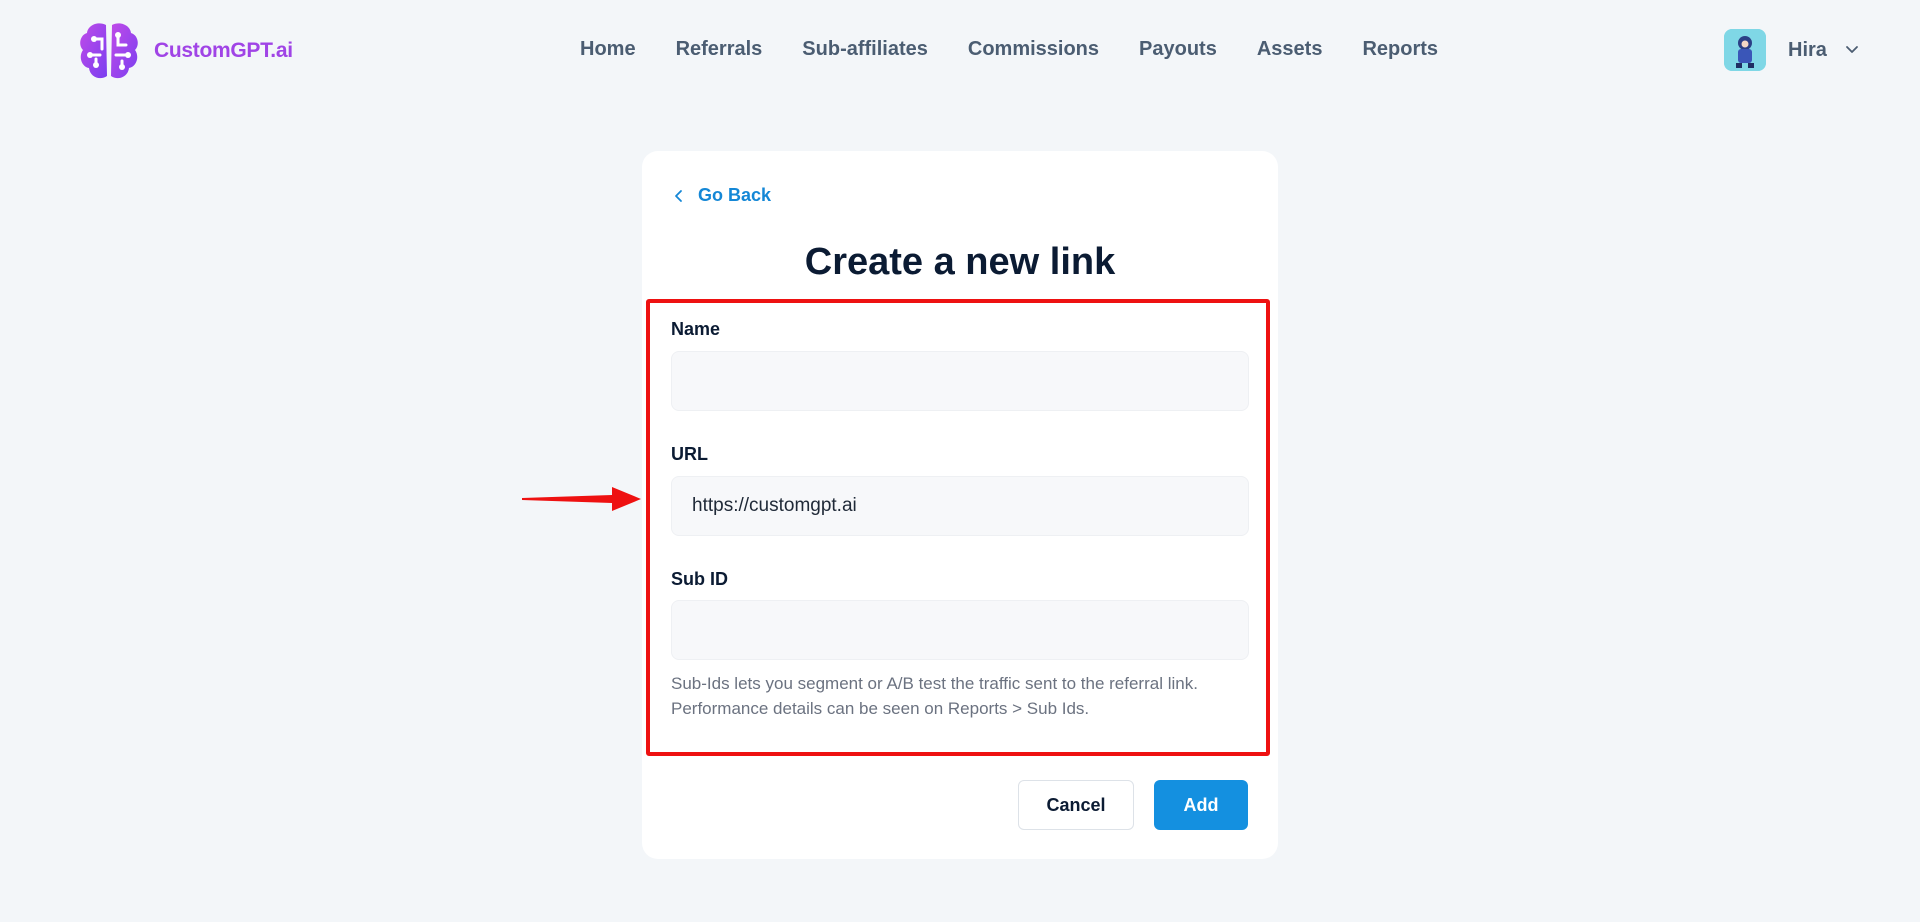 The width and height of the screenshot is (1920, 922). What do you see at coordinates (865, 49) in the screenshot?
I see `nav-sub-affiliates: Sub-affiliates` at bounding box center [865, 49].